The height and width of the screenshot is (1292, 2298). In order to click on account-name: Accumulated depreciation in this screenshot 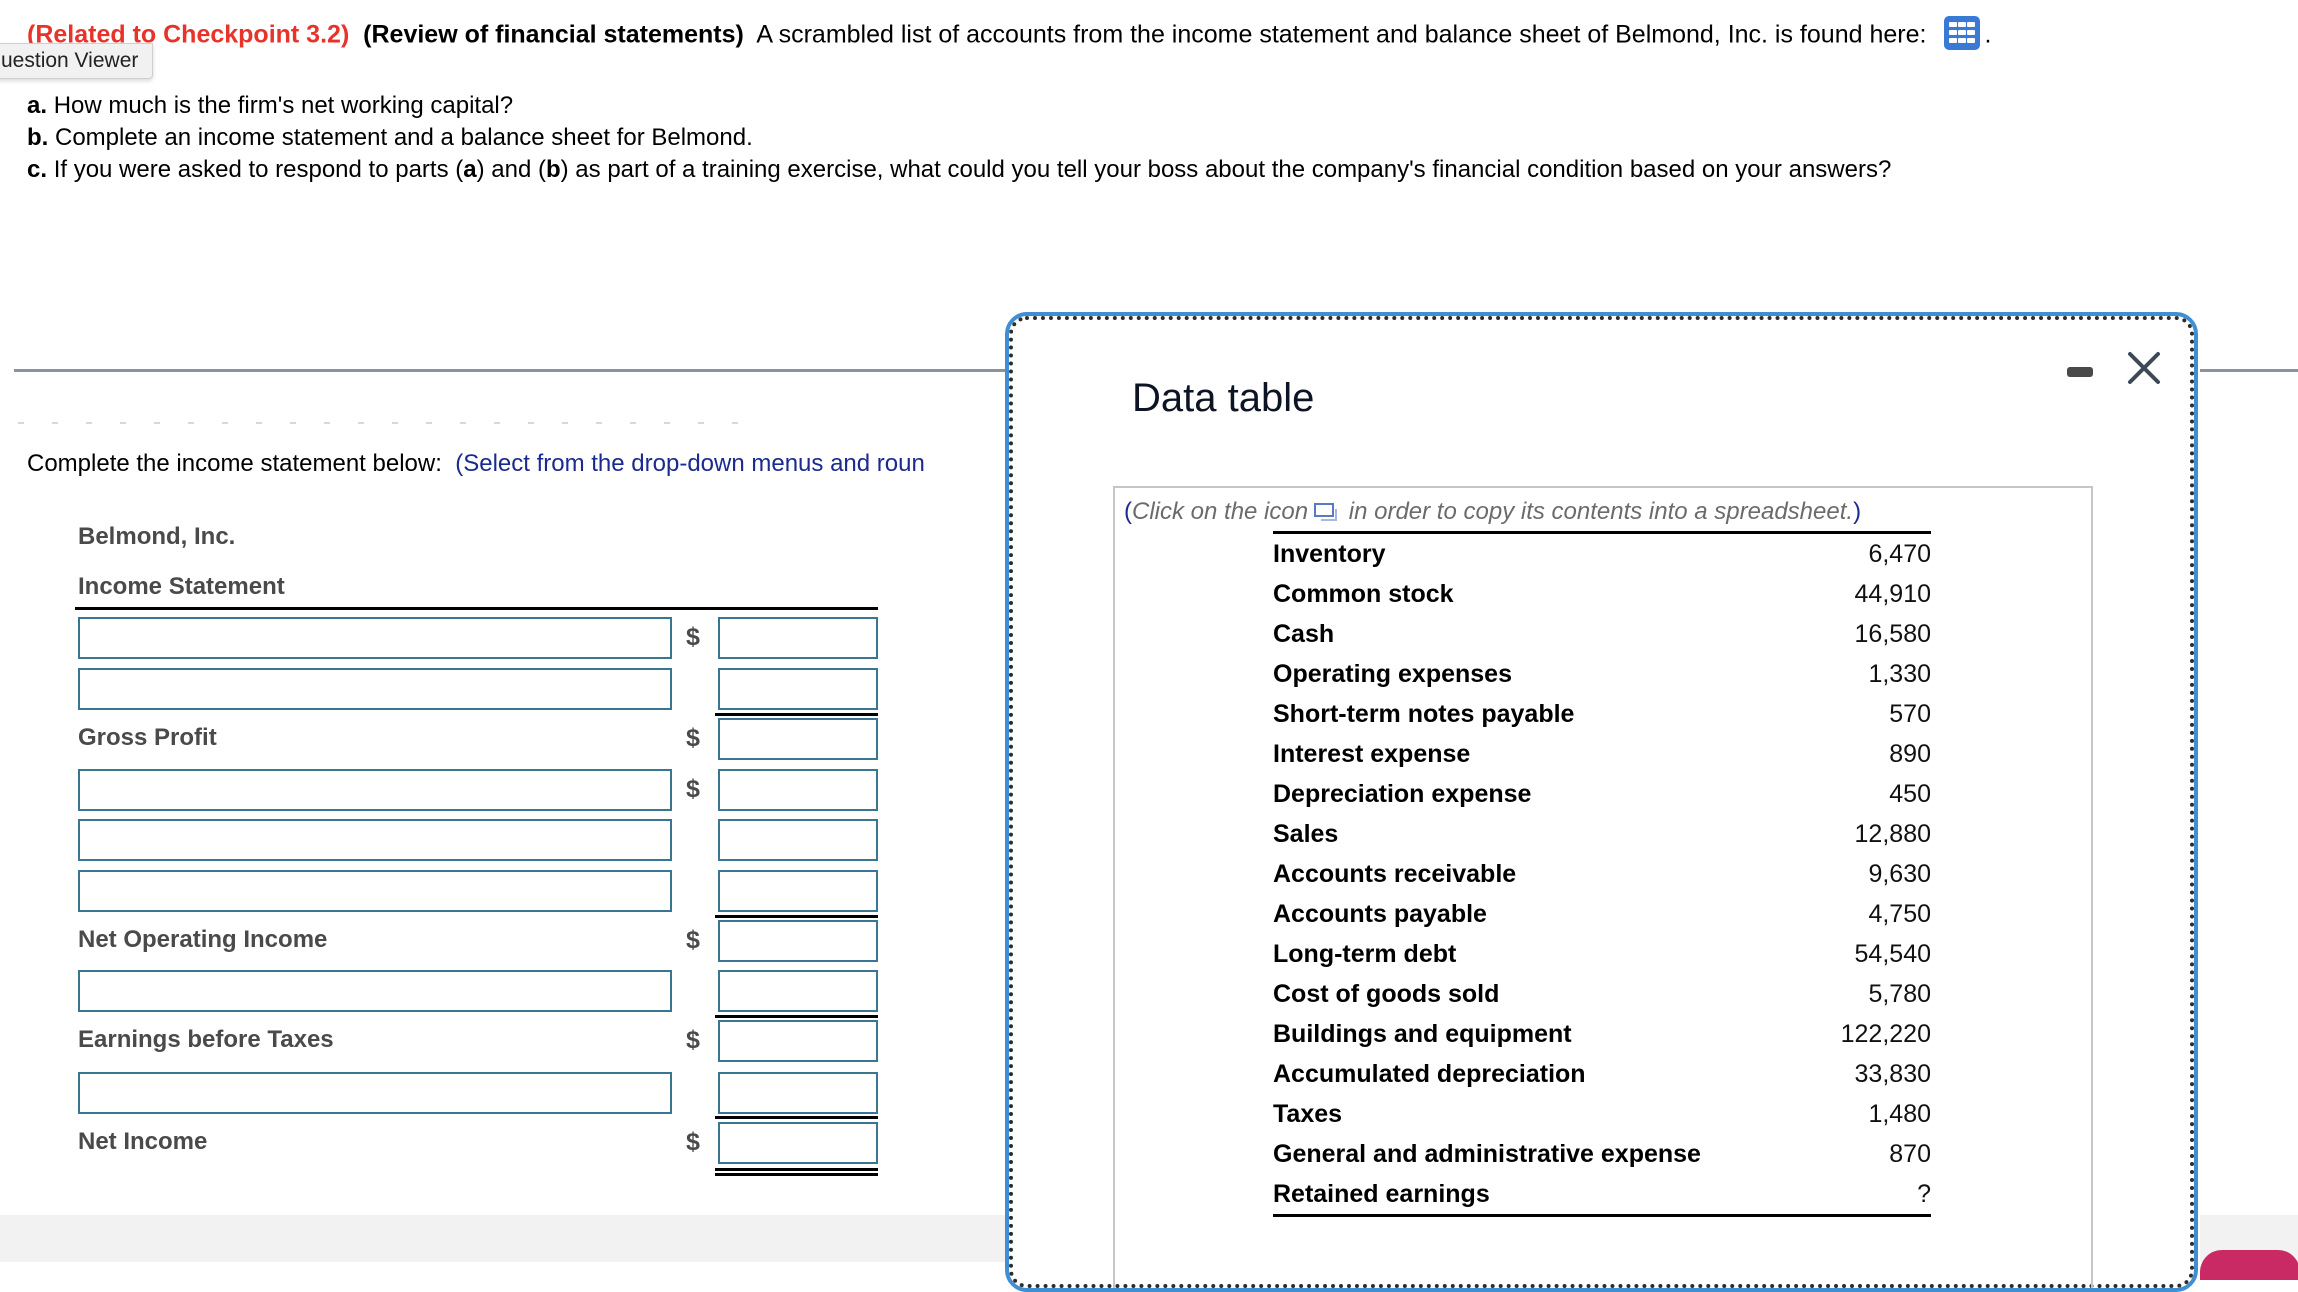, I will do `click(1429, 1074)`.